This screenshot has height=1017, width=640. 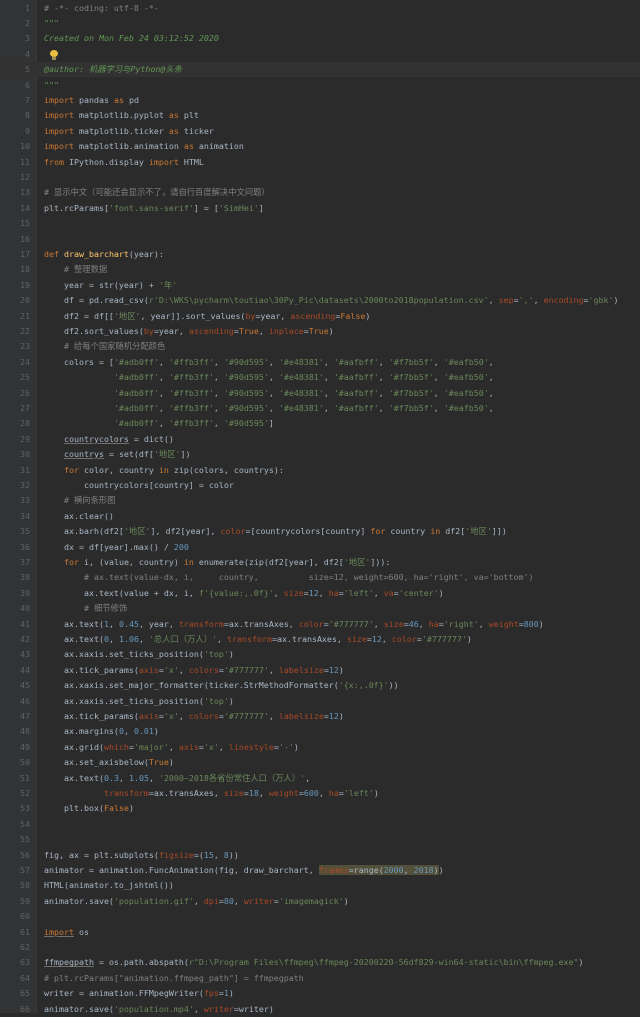 What do you see at coordinates (51, 23) in the screenshot?
I see `code-text: """` at bounding box center [51, 23].